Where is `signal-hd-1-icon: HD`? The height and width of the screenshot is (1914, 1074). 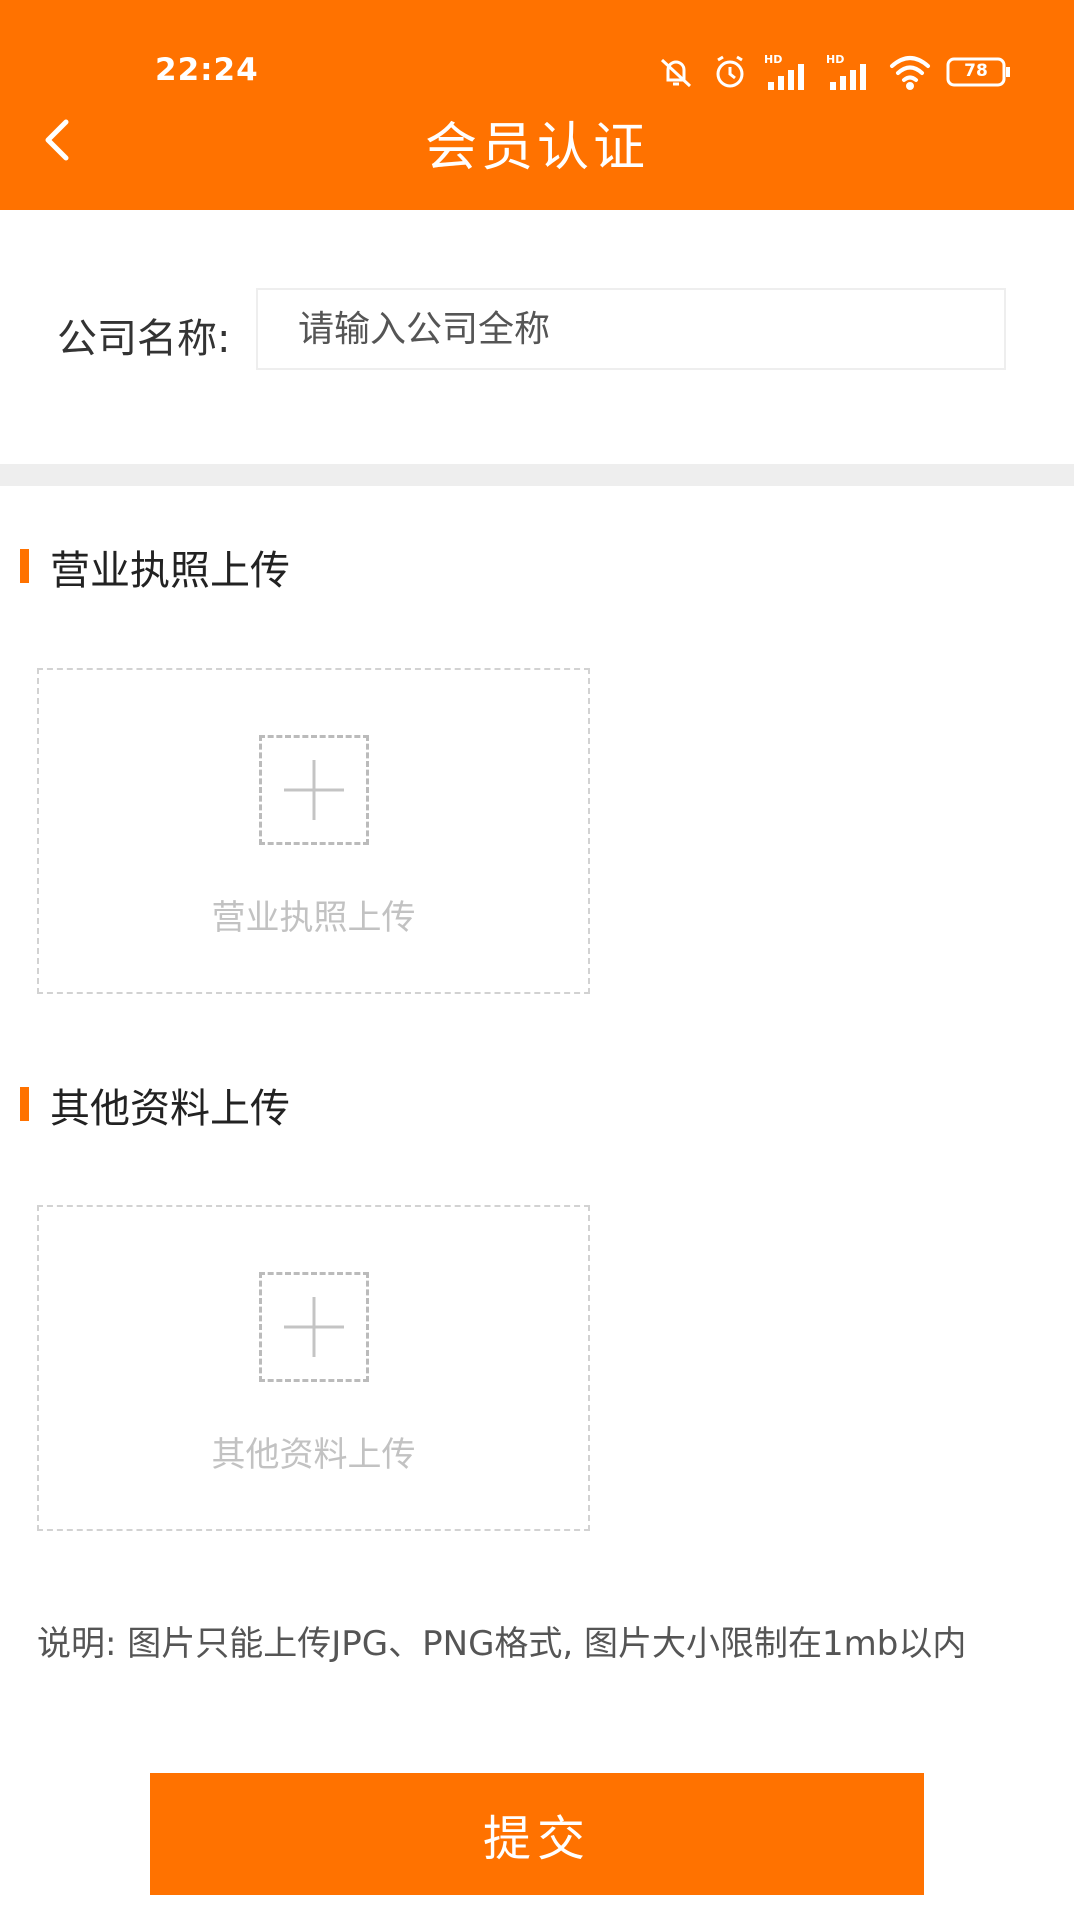
signal-hd-1-icon: HD is located at coordinates (788, 72).